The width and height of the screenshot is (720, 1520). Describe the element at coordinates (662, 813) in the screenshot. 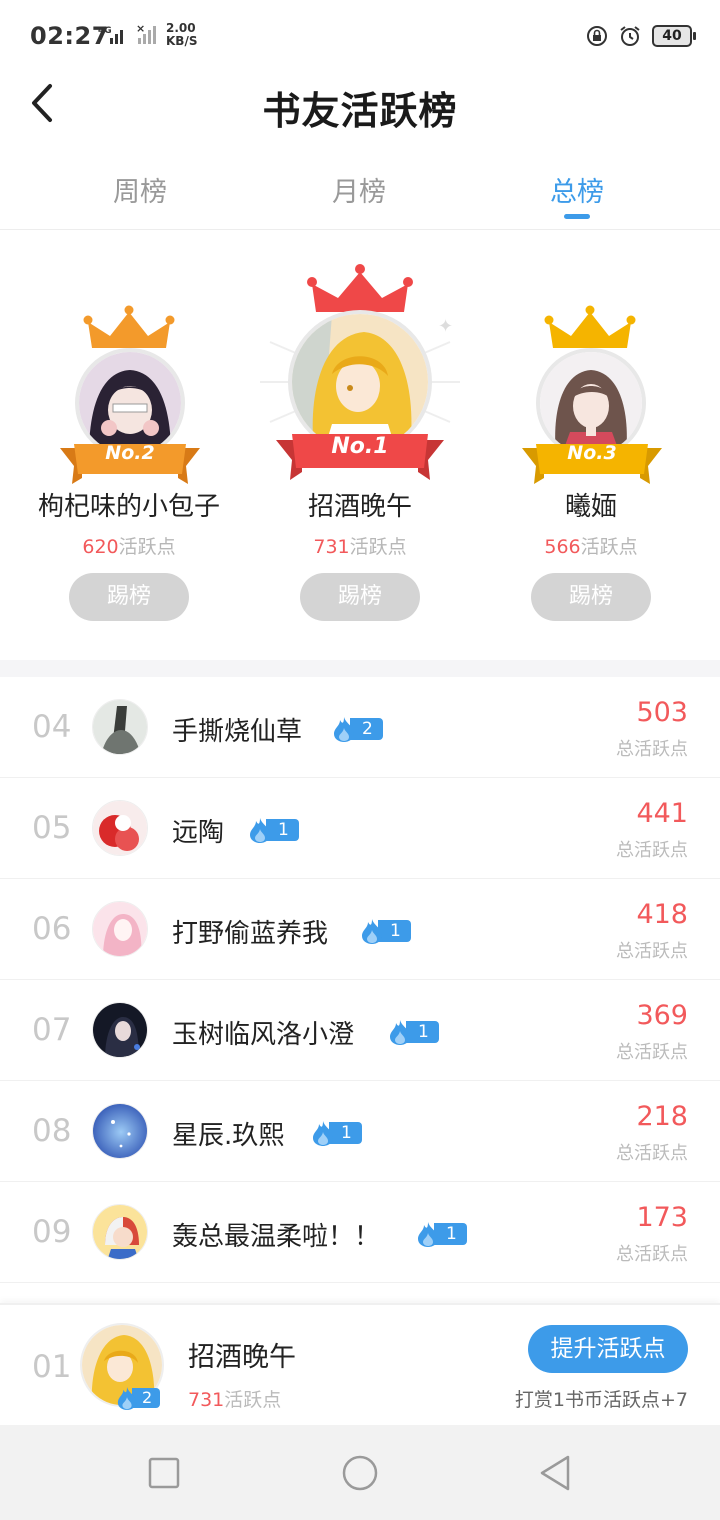

I see `score-value: 441` at that location.